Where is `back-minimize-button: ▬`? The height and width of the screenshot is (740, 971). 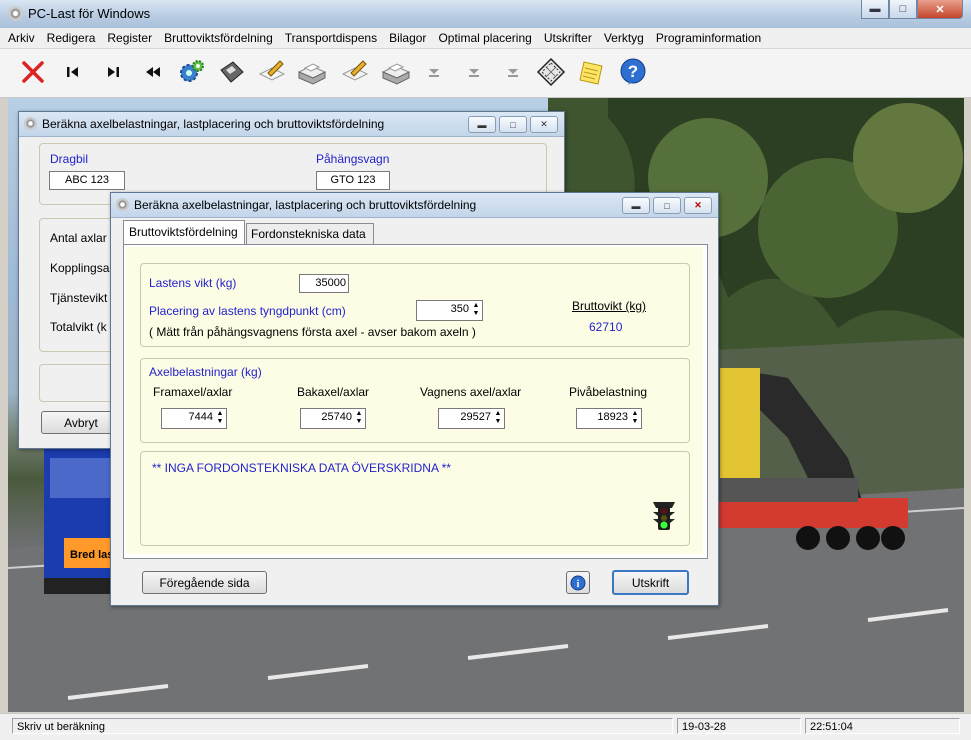 back-minimize-button: ▬ is located at coordinates (482, 124).